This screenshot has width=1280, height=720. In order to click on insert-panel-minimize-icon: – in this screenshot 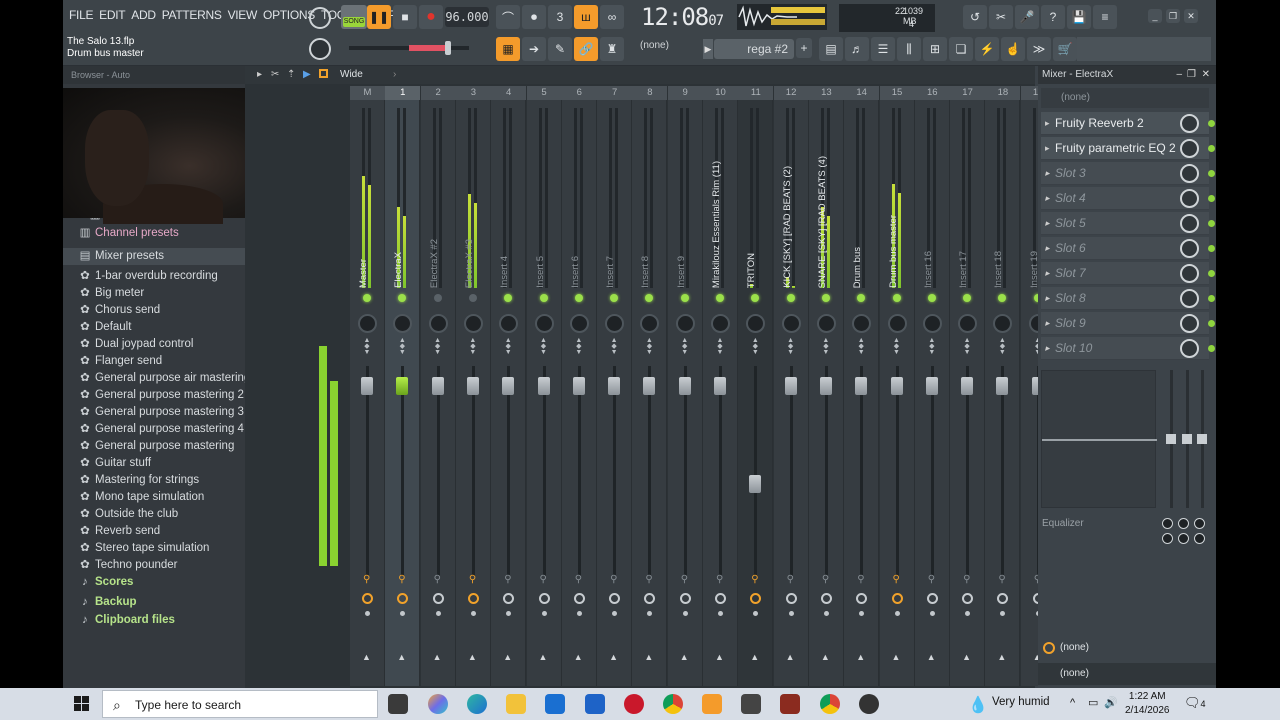, I will do `click(1179, 75)`.